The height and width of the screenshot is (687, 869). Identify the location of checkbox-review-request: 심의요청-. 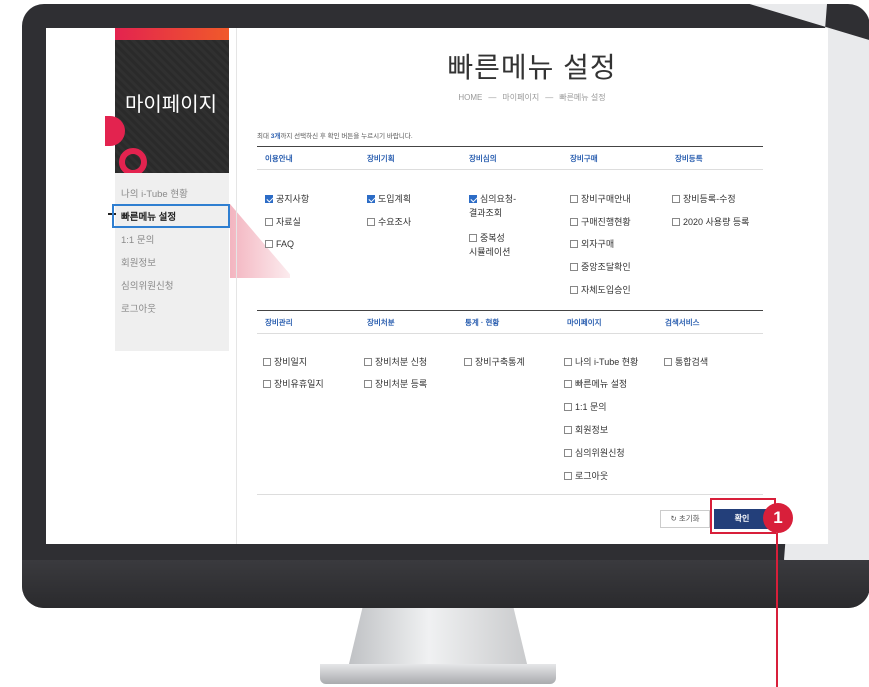
(492, 199).